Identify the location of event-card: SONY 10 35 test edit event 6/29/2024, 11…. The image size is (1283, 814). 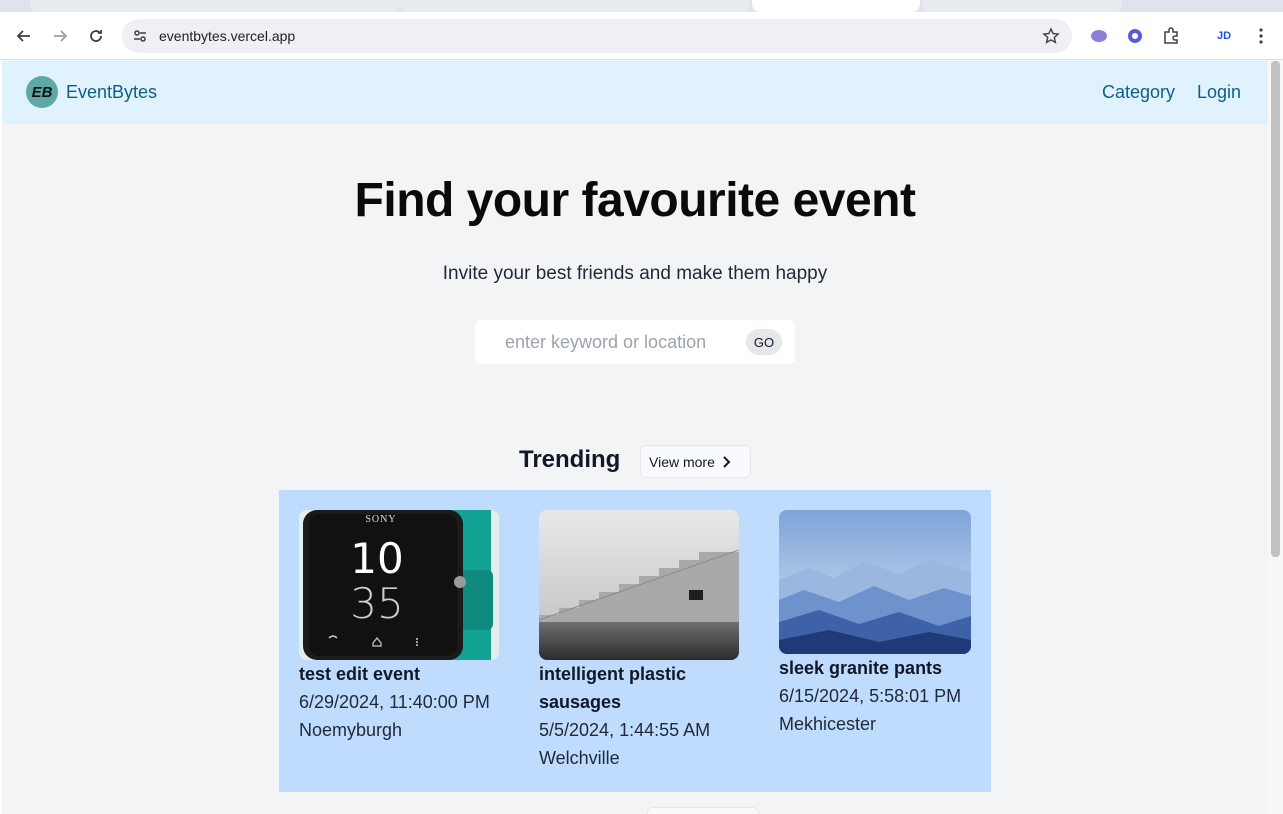
(399, 627).